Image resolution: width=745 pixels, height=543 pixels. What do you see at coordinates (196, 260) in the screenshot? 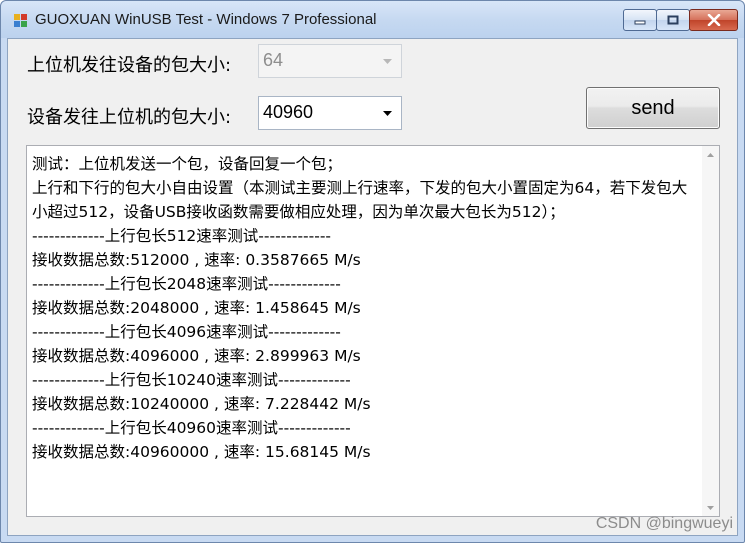
I see `log-line: 接收数据总数:512000 , 速率: 0.3587665 M/s` at bounding box center [196, 260].